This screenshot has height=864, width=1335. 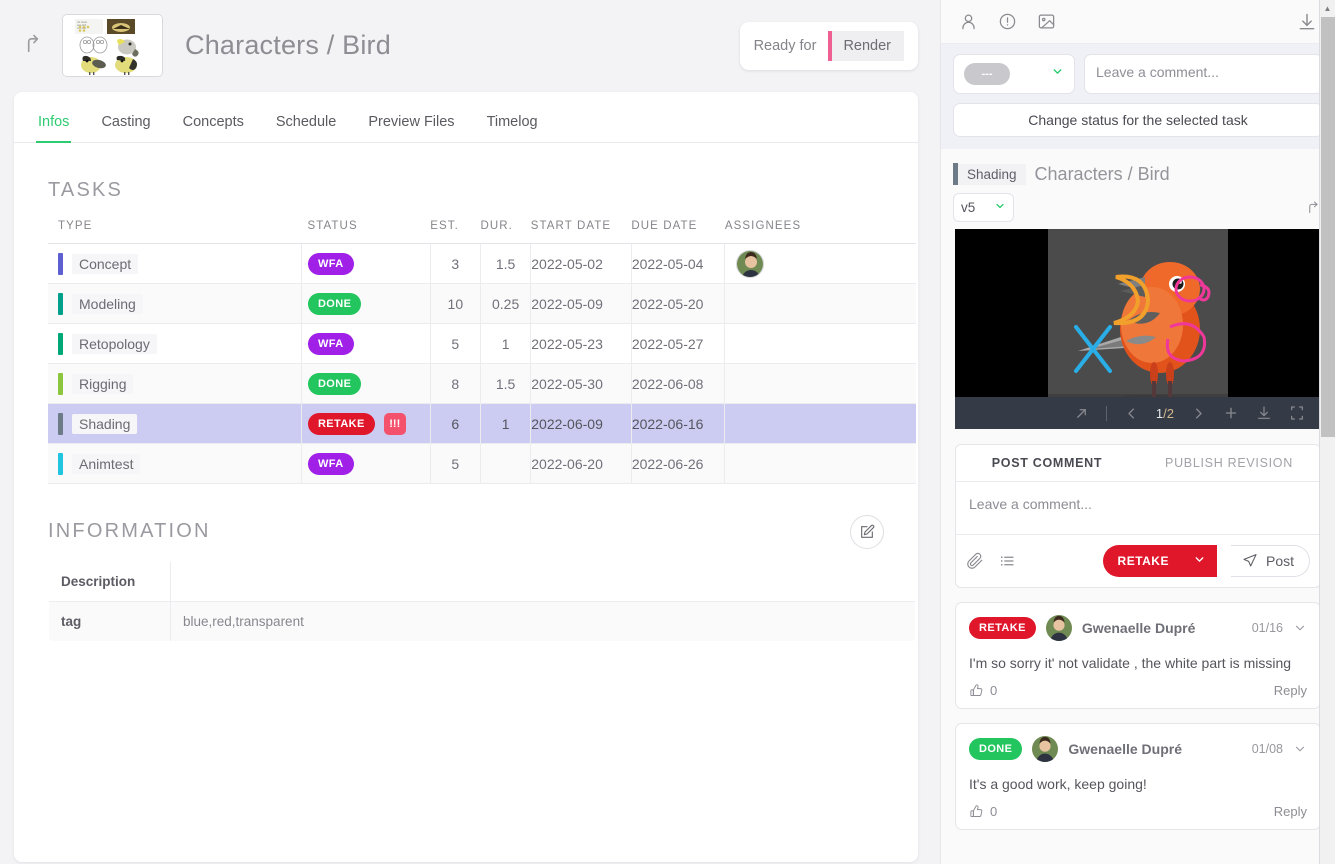 I want to click on col-header-dur: DUR., so click(x=505, y=232).